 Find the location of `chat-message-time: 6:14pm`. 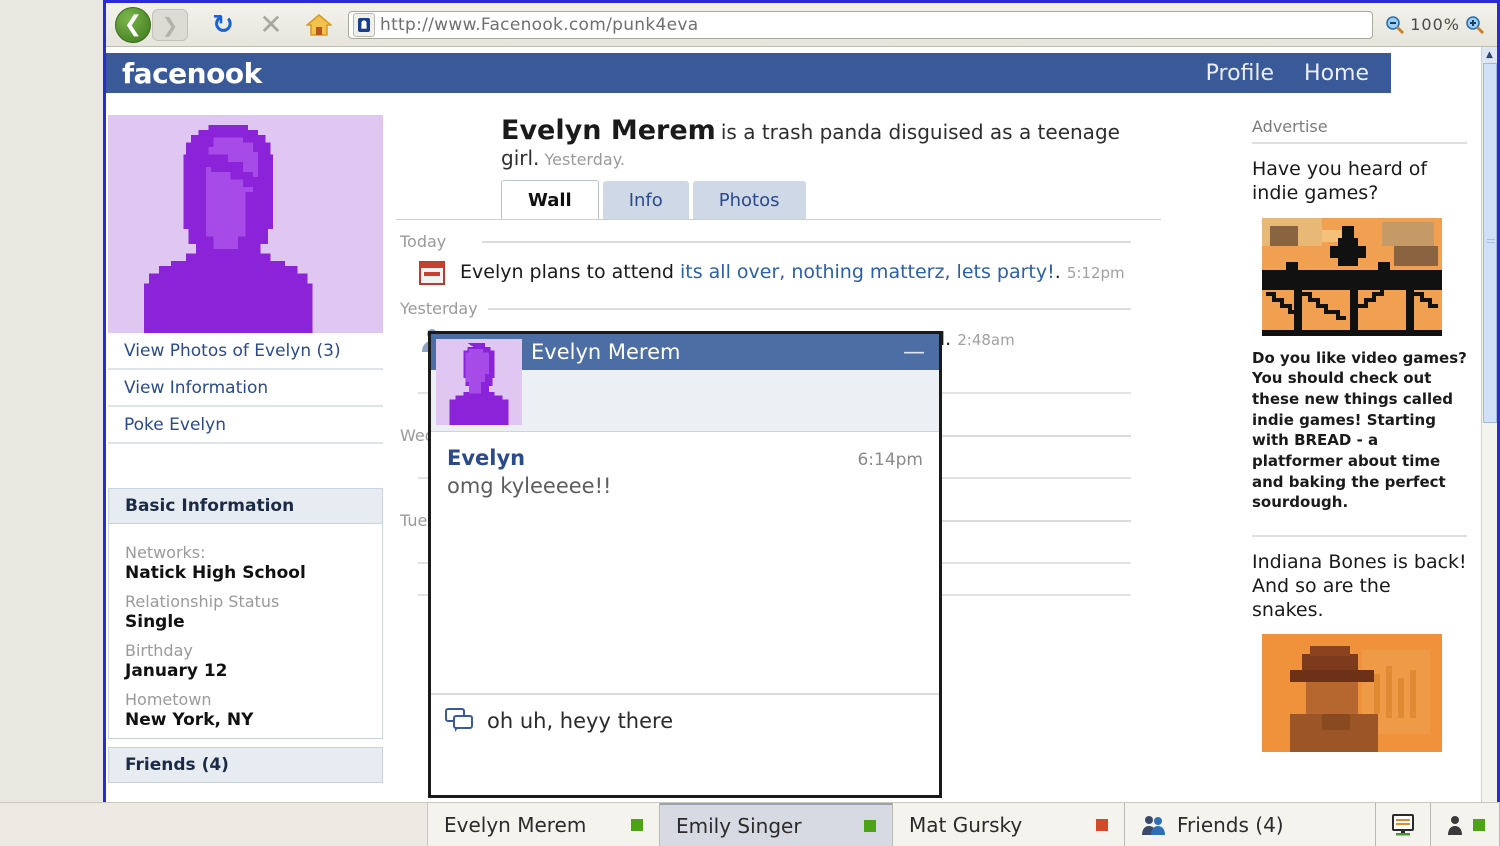

chat-message-time: 6:14pm is located at coordinates (890, 460).